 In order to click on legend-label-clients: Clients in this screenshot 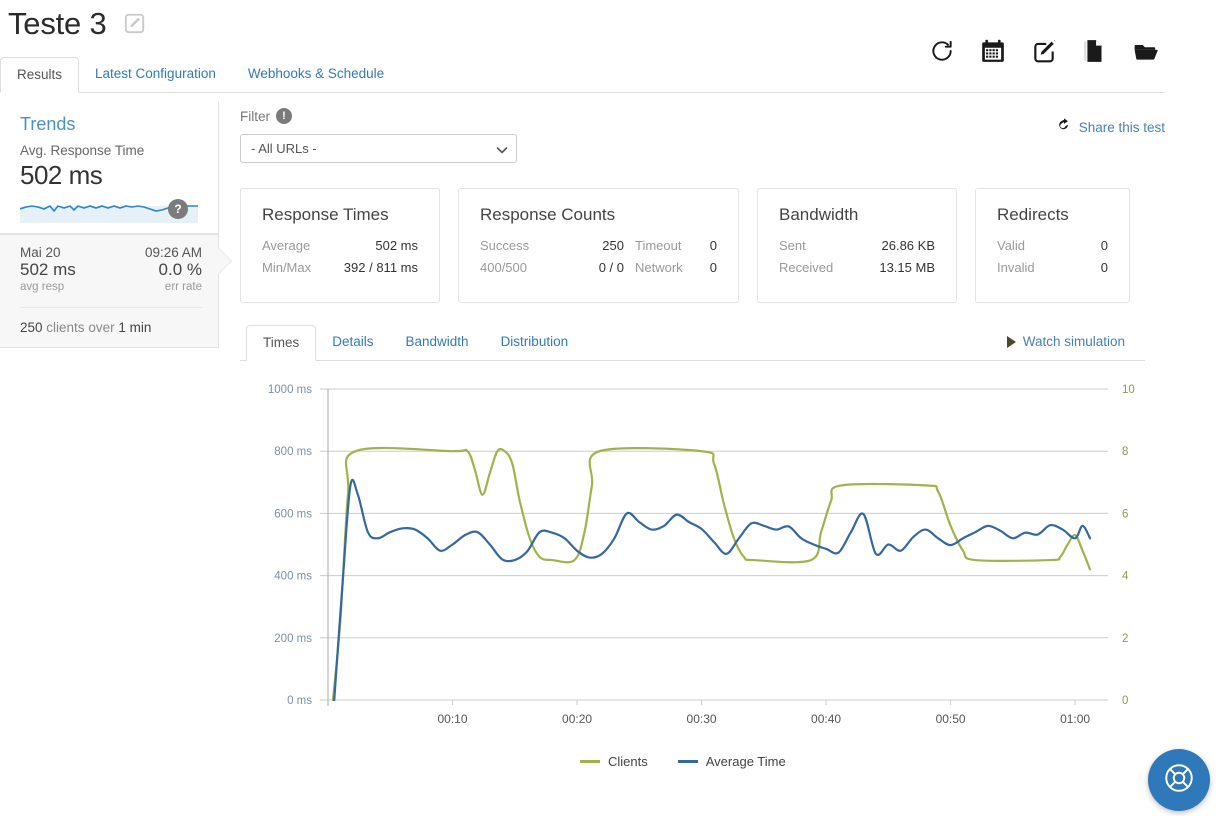, I will do `click(628, 761)`.